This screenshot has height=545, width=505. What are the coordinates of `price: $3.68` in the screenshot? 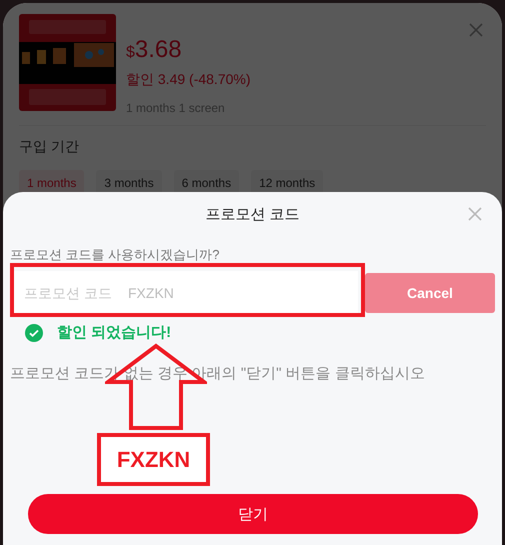 It's located at (154, 50).